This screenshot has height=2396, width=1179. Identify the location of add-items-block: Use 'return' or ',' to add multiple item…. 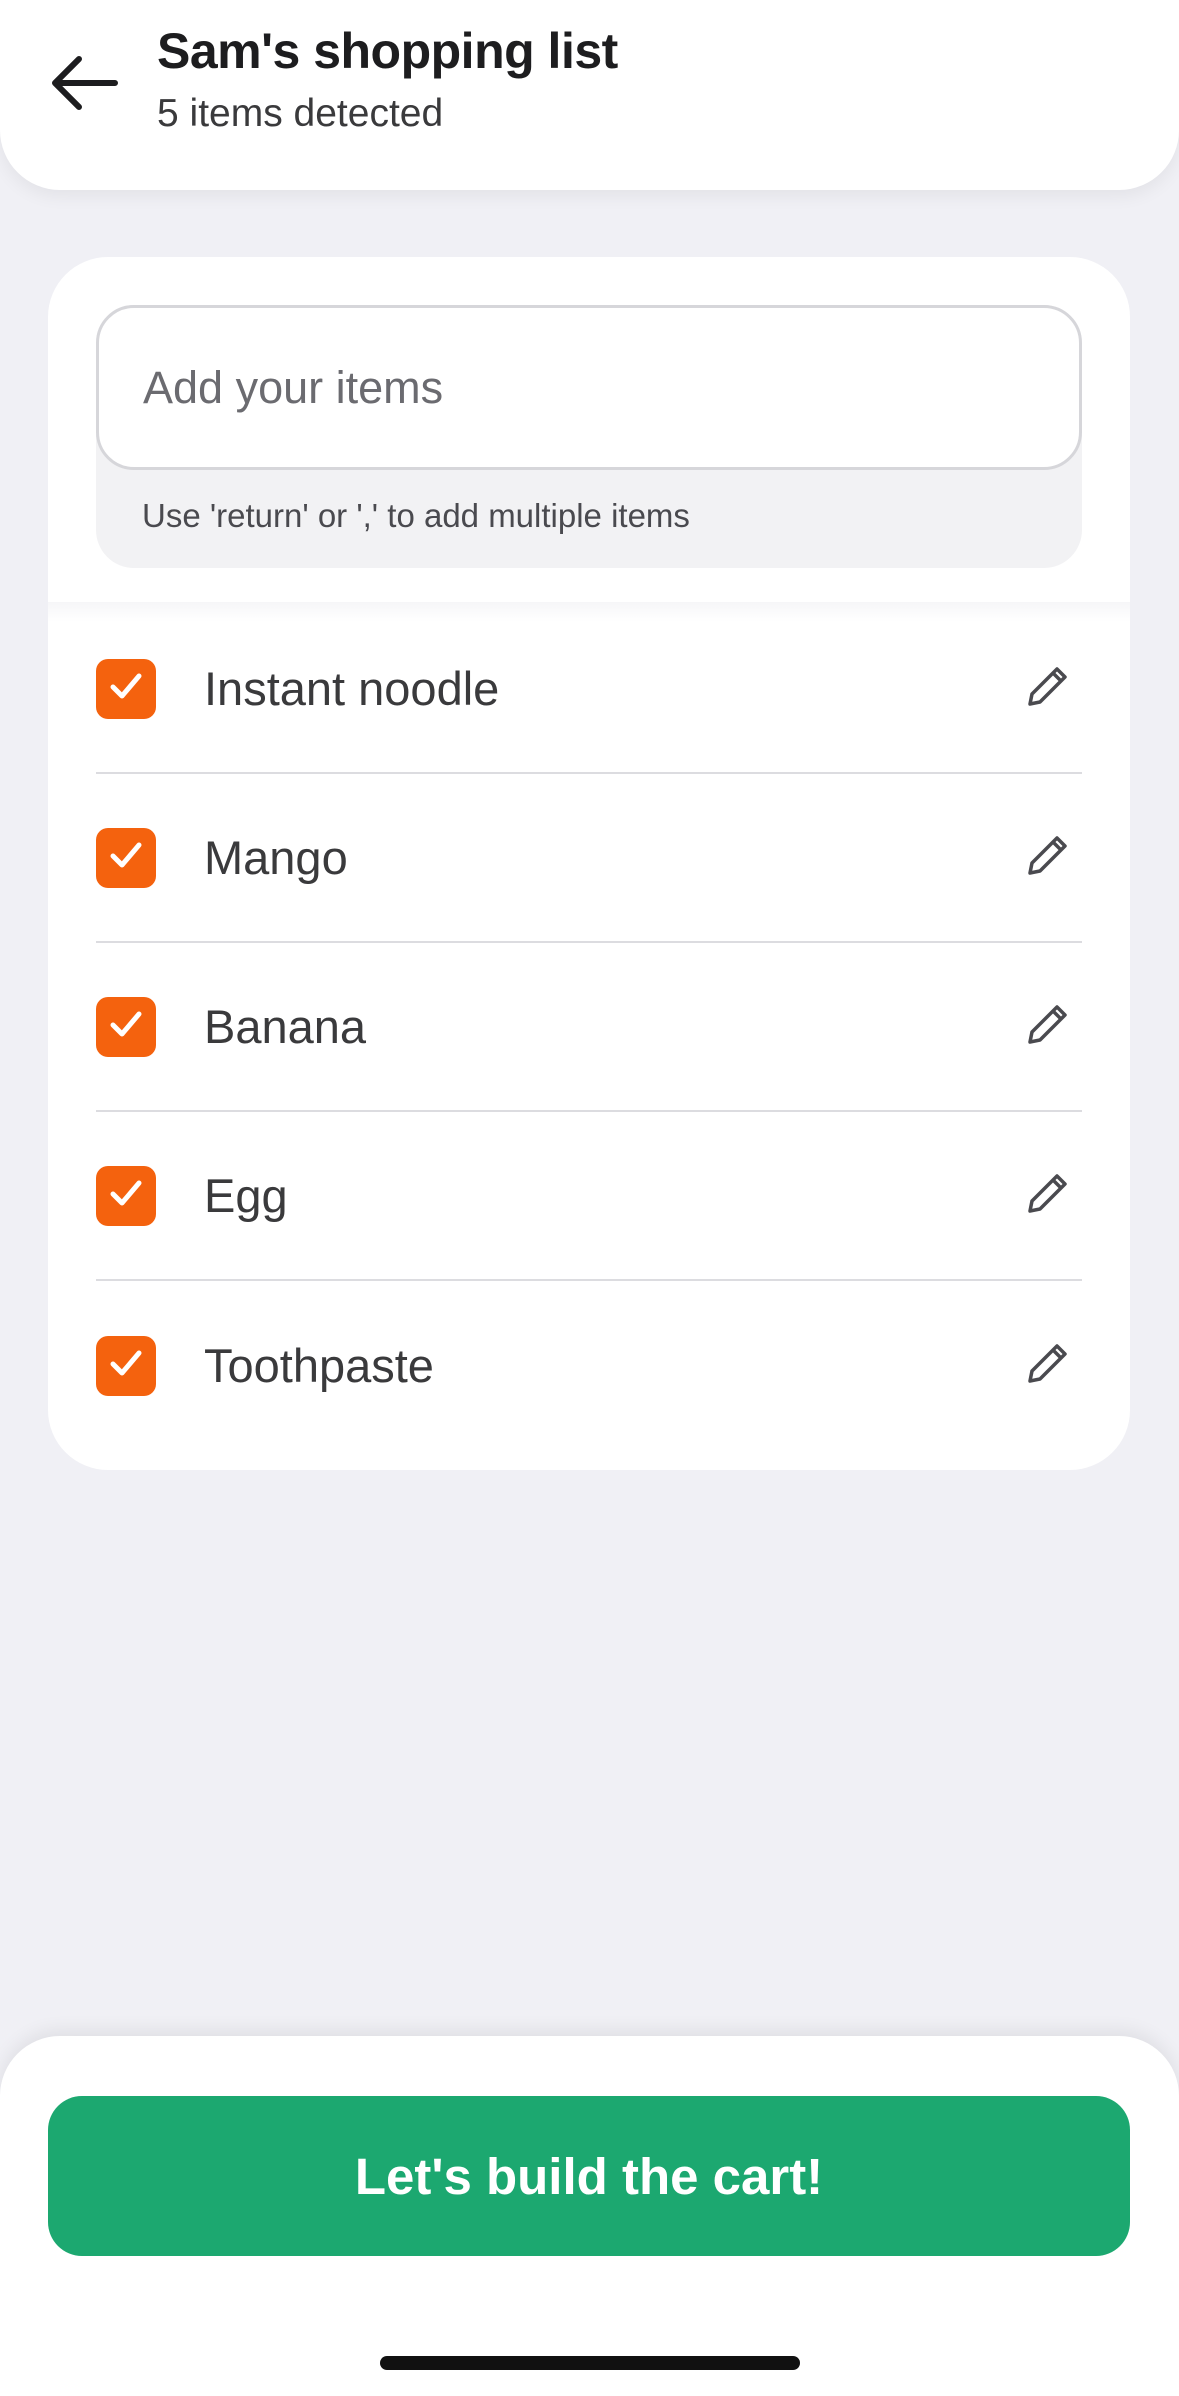
(589, 436).